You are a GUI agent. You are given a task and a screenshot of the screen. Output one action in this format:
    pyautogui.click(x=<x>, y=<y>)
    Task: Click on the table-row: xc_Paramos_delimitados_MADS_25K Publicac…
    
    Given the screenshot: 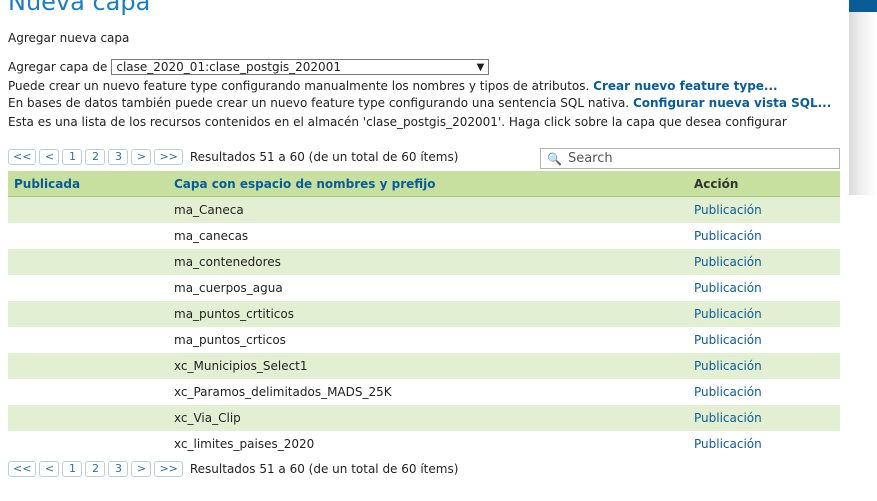 What is the action you would take?
    pyautogui.click(x=424, y=392)
    